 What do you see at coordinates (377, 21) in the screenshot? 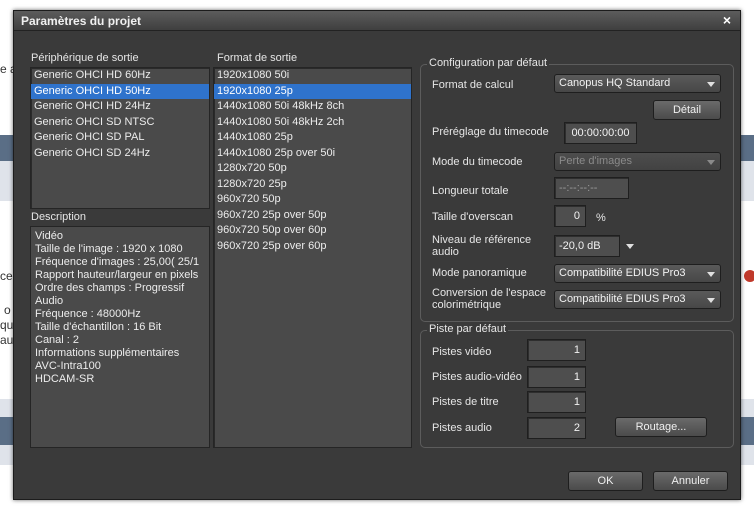
I see `dialog-titlebar: Paramètres du projet ×` at bounding box center [377, 21].